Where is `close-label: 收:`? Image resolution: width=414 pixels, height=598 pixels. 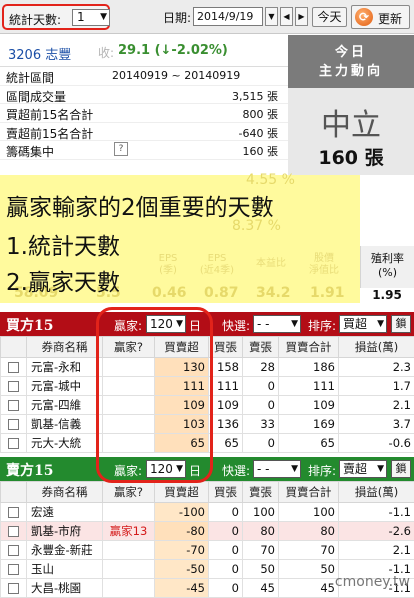 close-label: 收: is located at coordinates (106, 52).